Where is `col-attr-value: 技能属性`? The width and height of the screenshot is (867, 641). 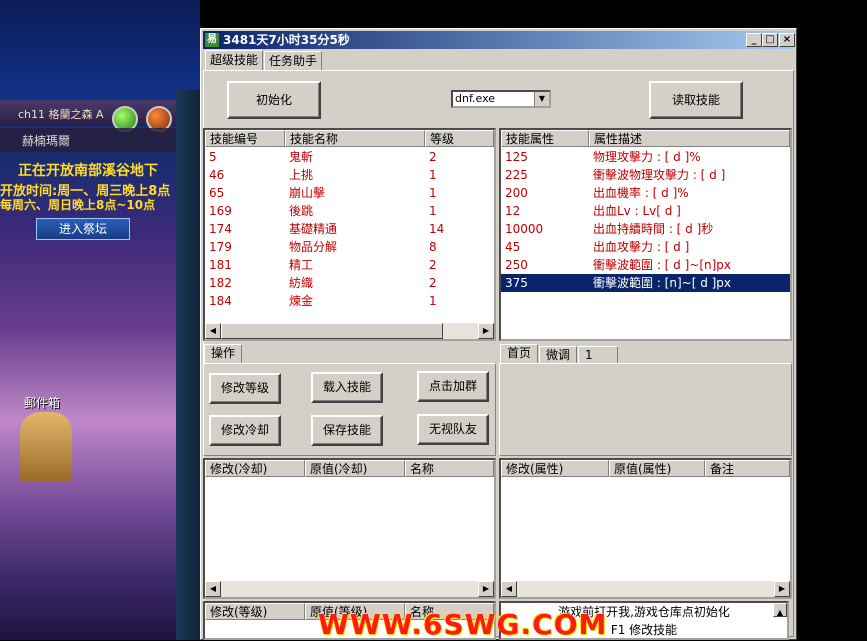 col-attr-value: 技能属性 is located at coordinates (545, 138).